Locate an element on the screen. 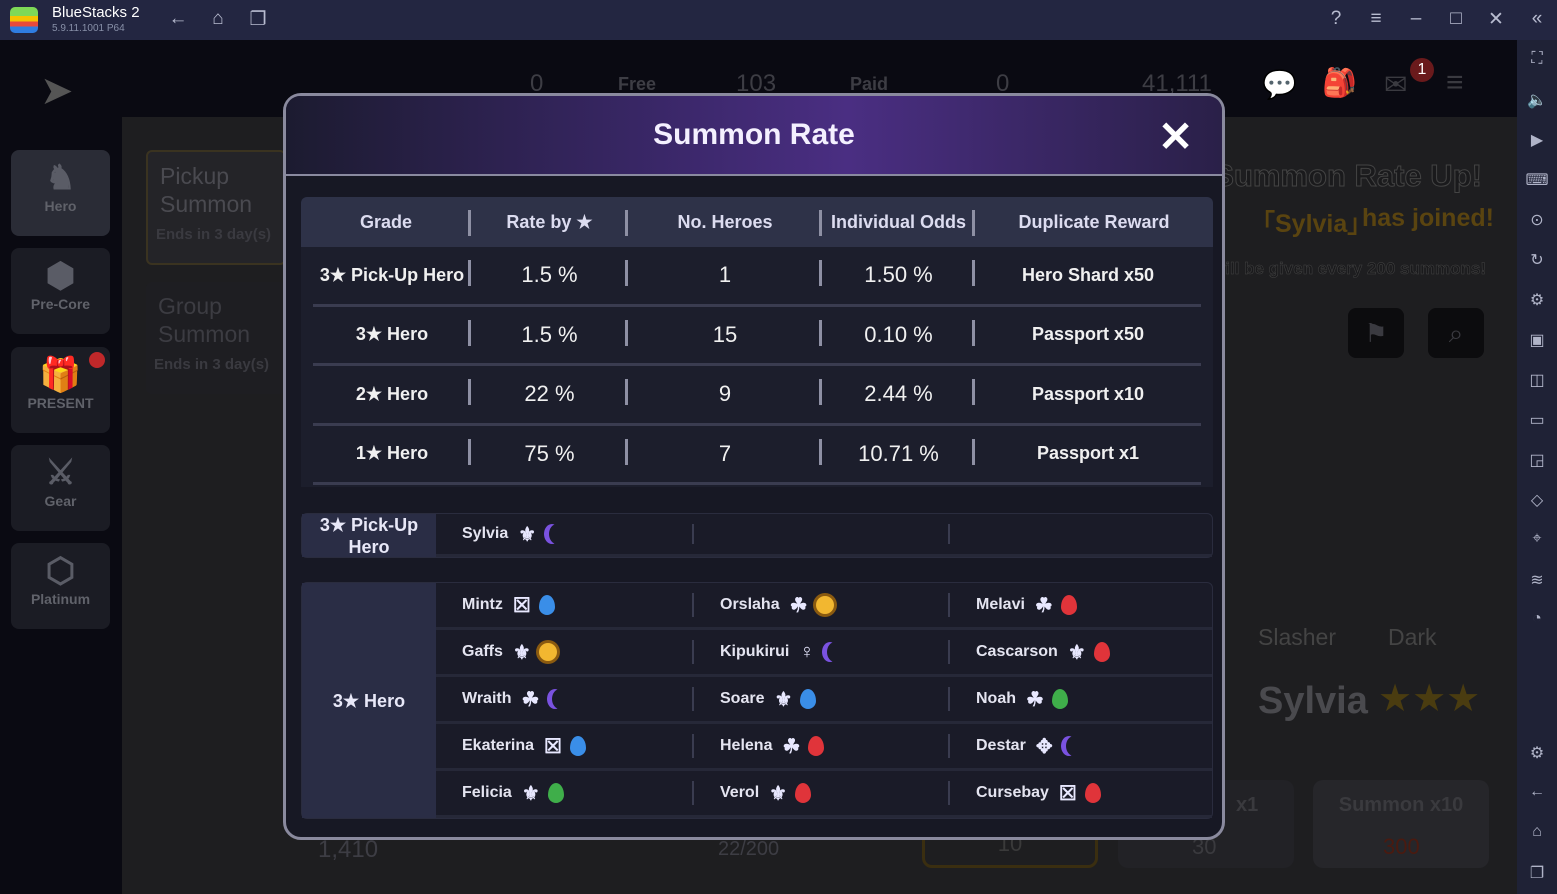  collapse-sidebar-icon: « is located at coordinates (1537, 19).